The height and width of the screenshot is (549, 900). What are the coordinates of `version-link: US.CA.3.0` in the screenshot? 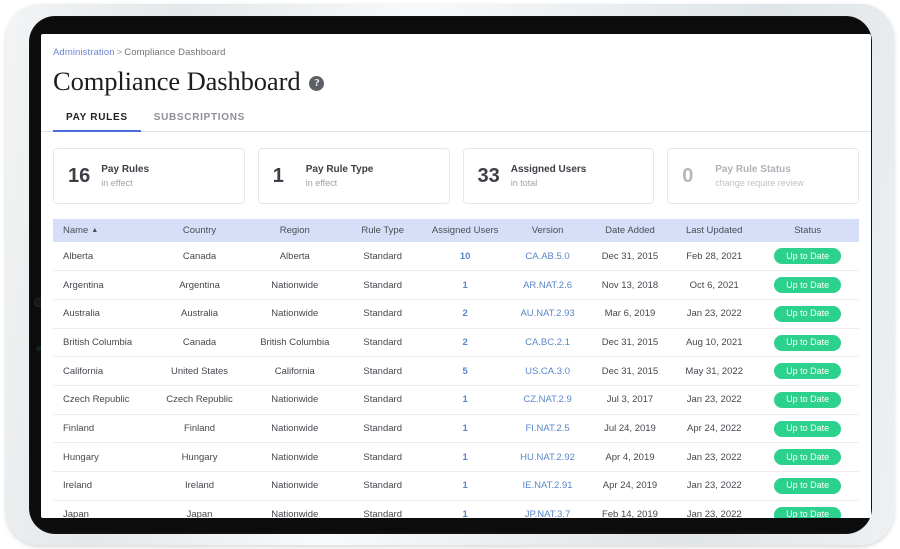 It's located at (547, 371).